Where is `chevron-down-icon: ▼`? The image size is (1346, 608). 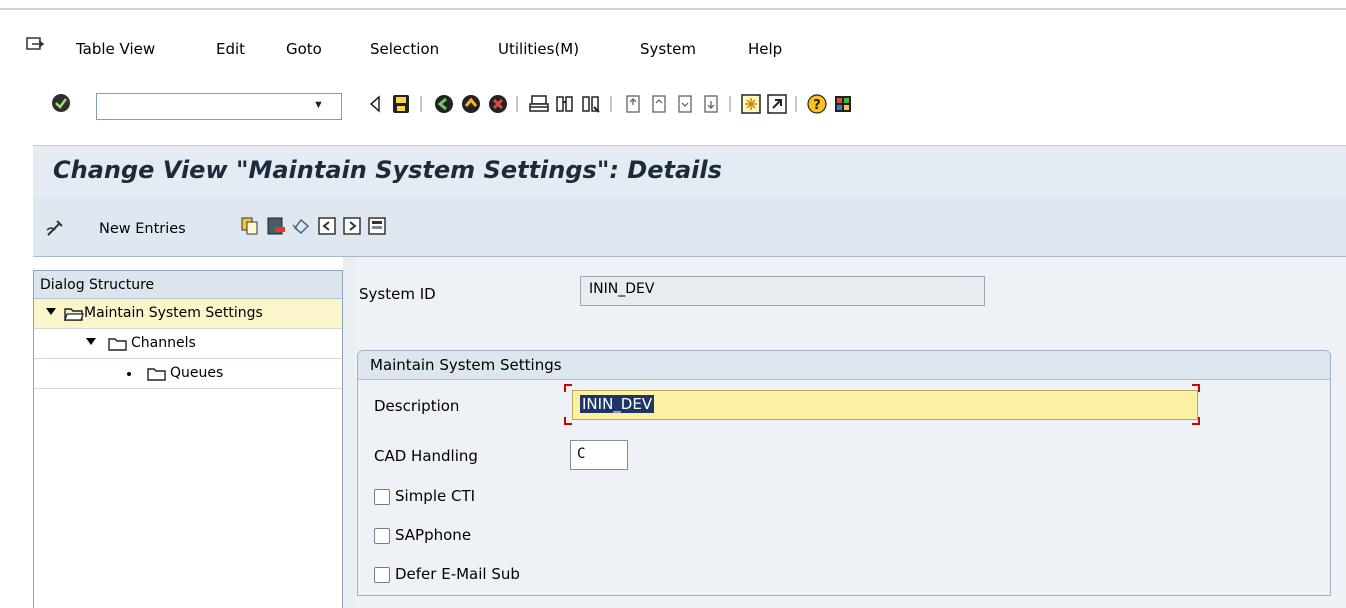 chevron-down-icon: ▼ is located at coordinates (318, 105).